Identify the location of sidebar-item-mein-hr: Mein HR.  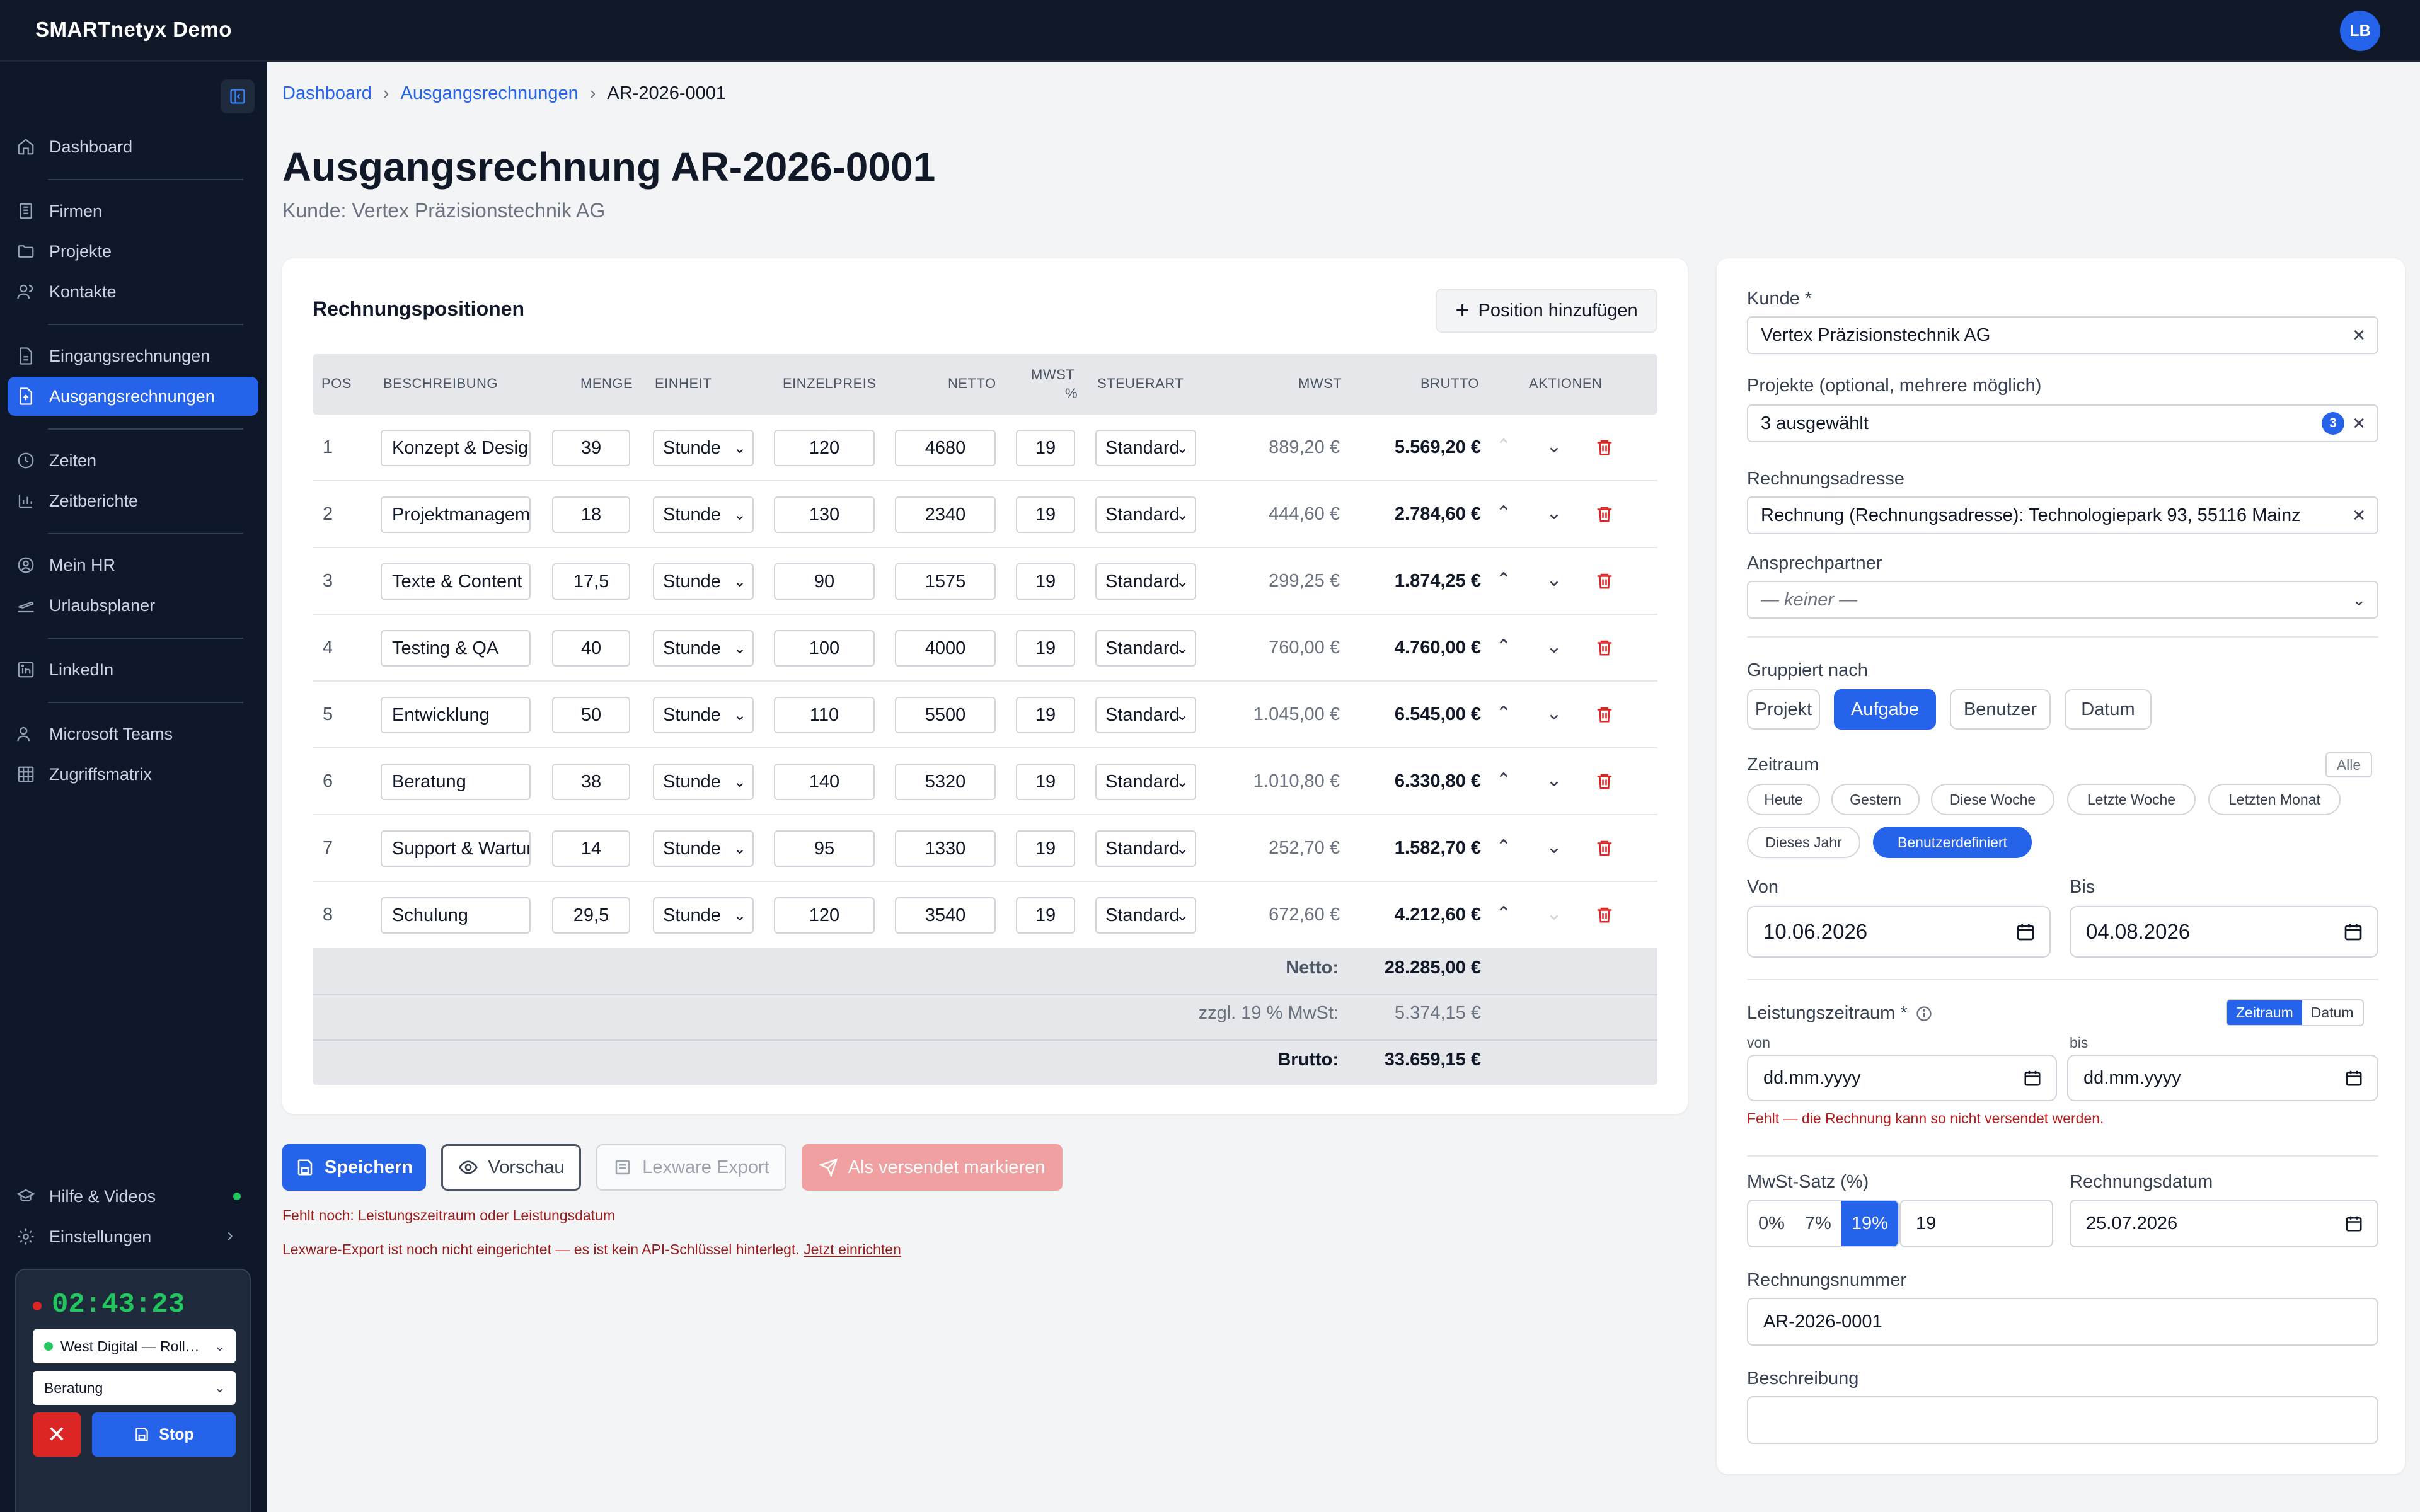
(133, 565).